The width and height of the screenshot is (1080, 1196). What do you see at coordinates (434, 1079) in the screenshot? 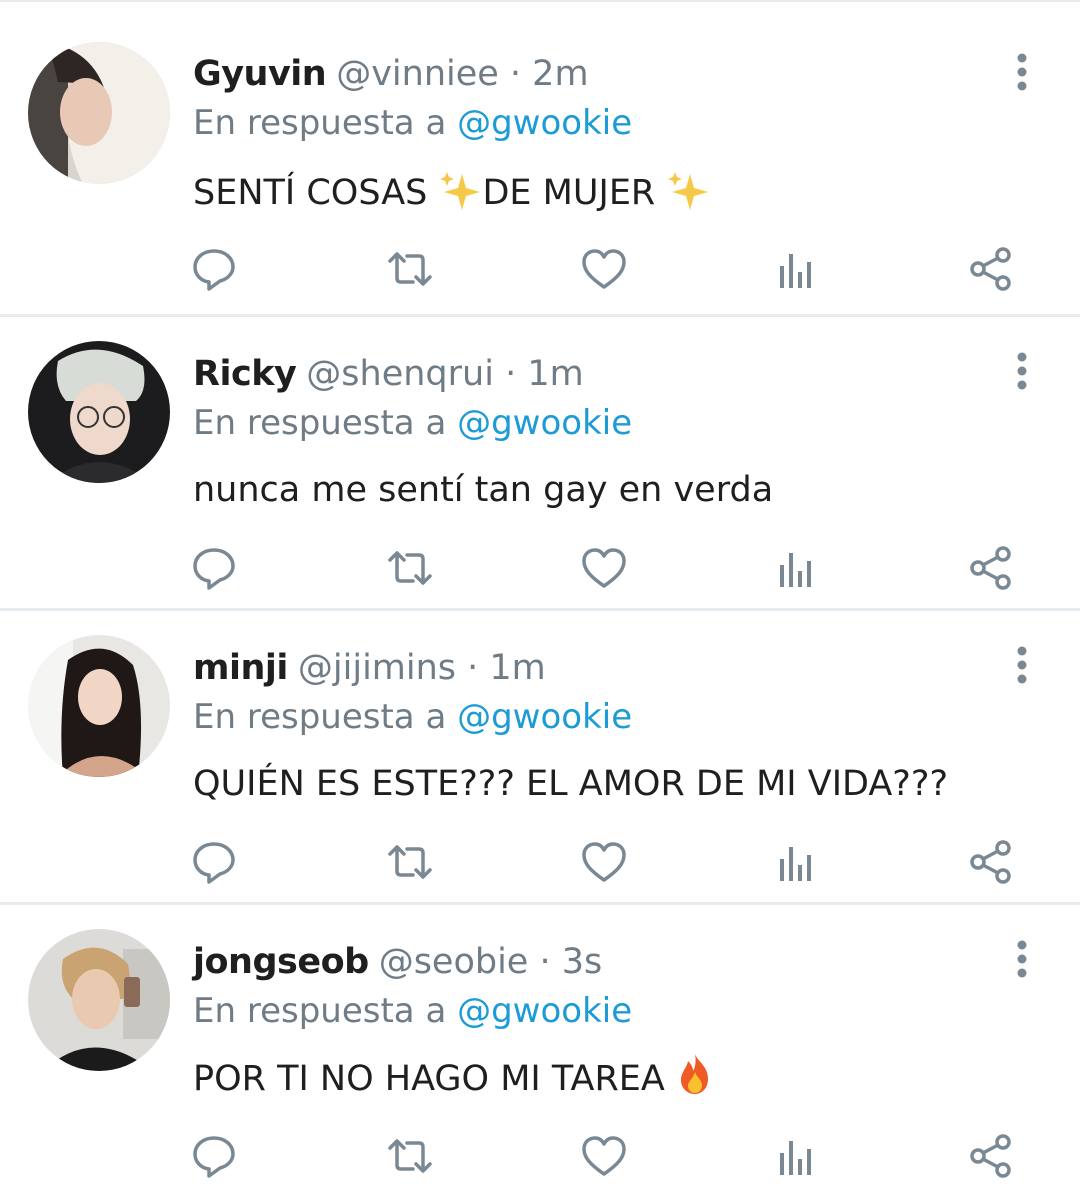
I see `tweet-text-part: POR TI NO HAGO MI TAREA` at bounding box center [434, 1079].